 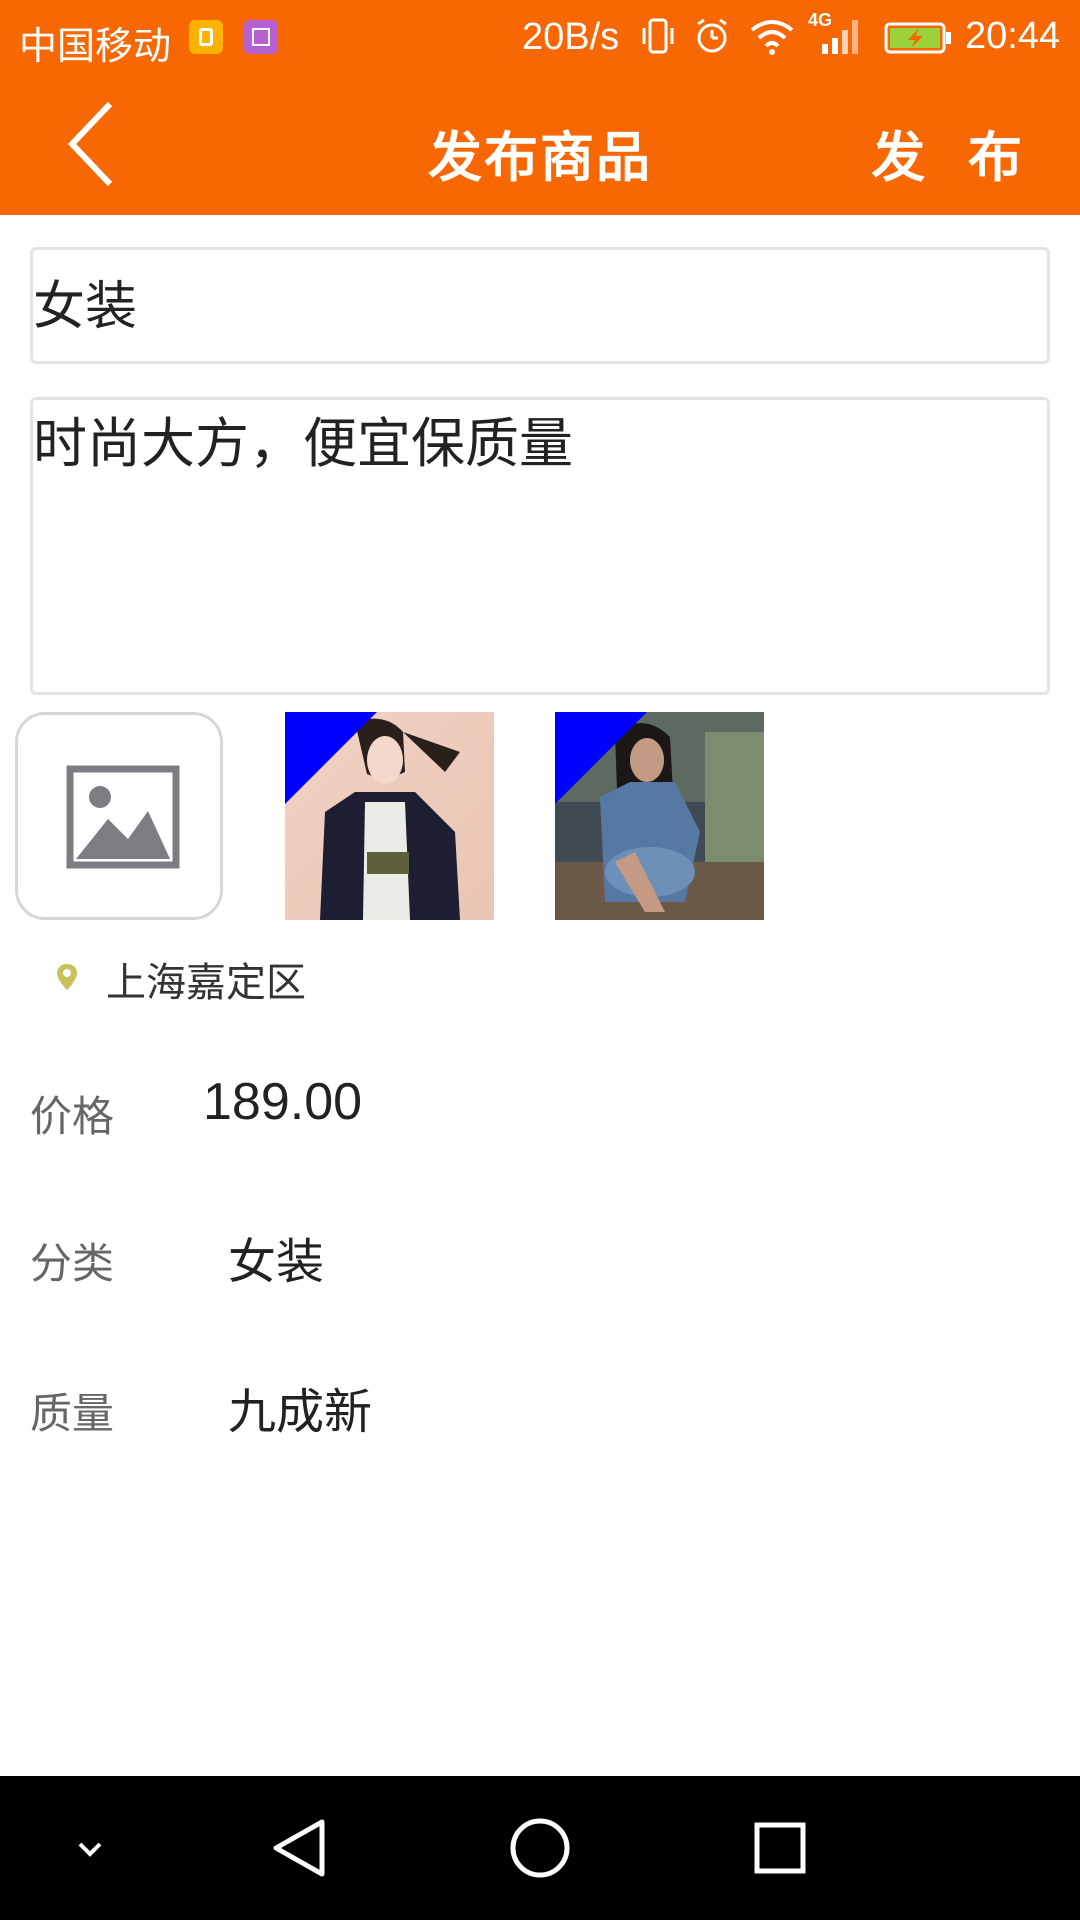 What do you see at coordinates (540, 546) in the screenshot?
I see `product-description-input: 时尚大方，便宜保质量` at bounding box center [540, 546].